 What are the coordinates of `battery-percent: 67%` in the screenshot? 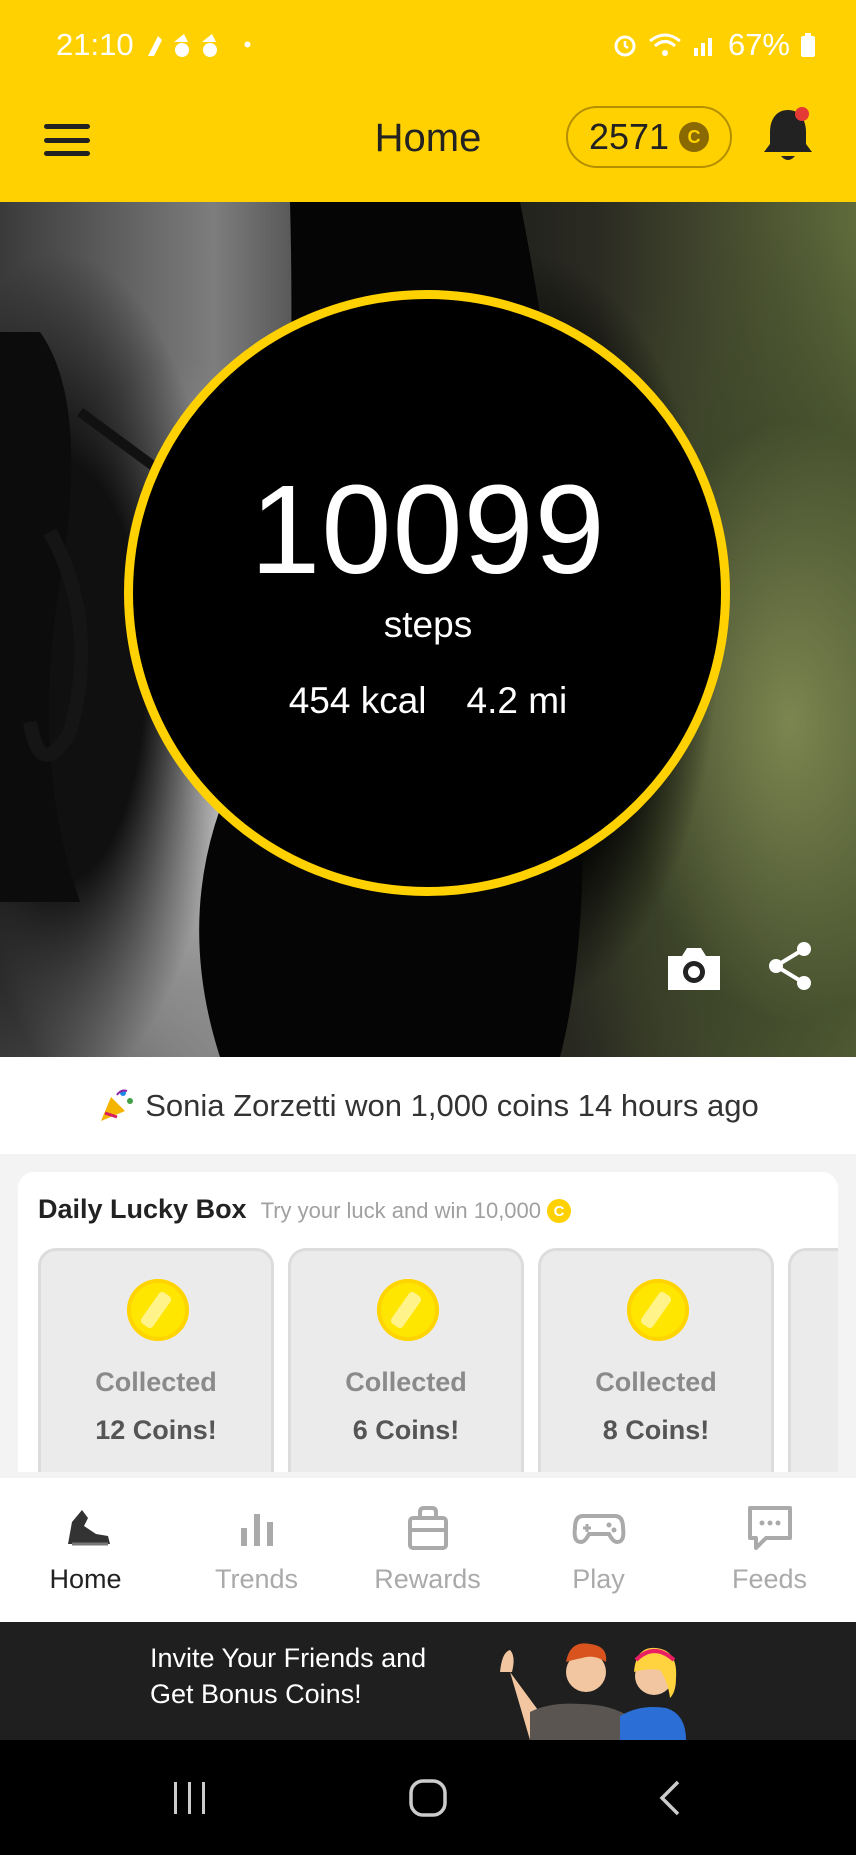 It's located at (758, 44).